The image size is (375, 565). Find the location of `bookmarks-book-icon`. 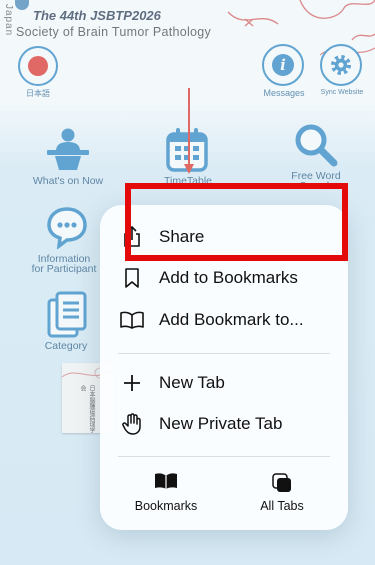

bookmarks-book-icon is located at coordinates (166, 483).